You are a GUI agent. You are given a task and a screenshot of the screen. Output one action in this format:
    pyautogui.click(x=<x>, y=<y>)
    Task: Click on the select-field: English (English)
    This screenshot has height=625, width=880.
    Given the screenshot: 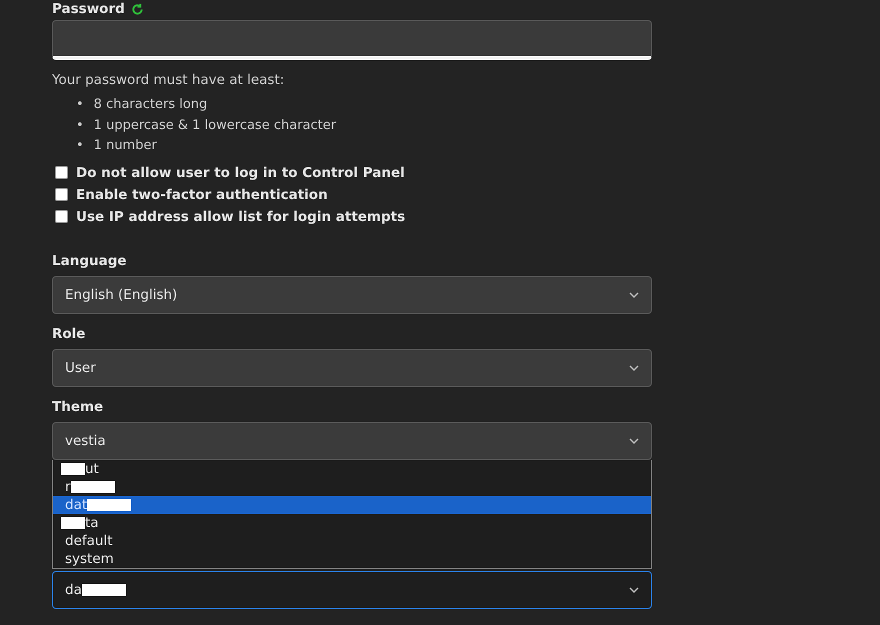 What is the action you would take?
    pyautogui.click(x=352, y=295)
    